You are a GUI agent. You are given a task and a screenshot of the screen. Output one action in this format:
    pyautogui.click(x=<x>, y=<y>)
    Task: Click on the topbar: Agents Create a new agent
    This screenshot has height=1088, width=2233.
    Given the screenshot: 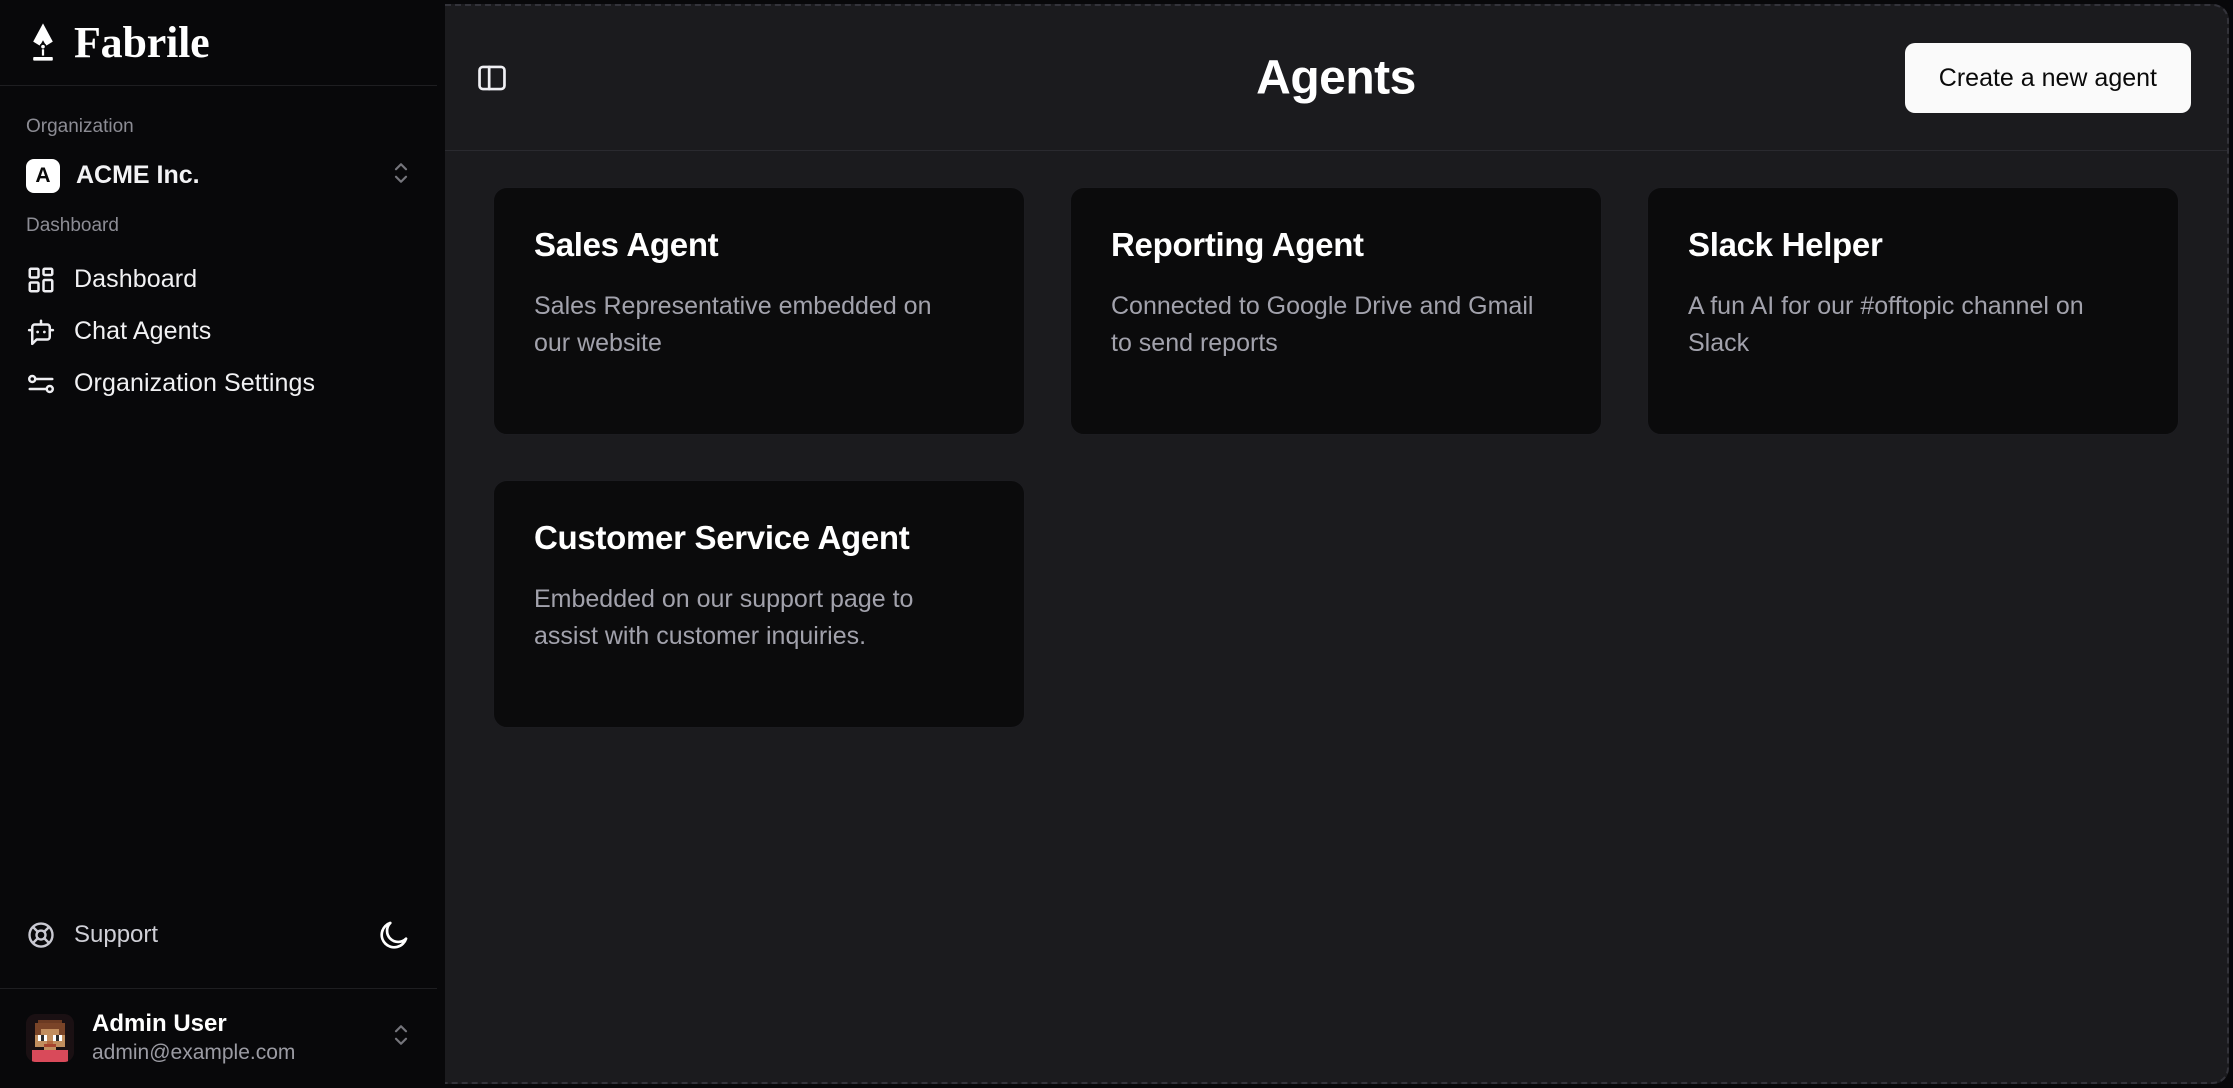 What is the action you would take?
    pyautogui.click(x=1336, y=78)
    